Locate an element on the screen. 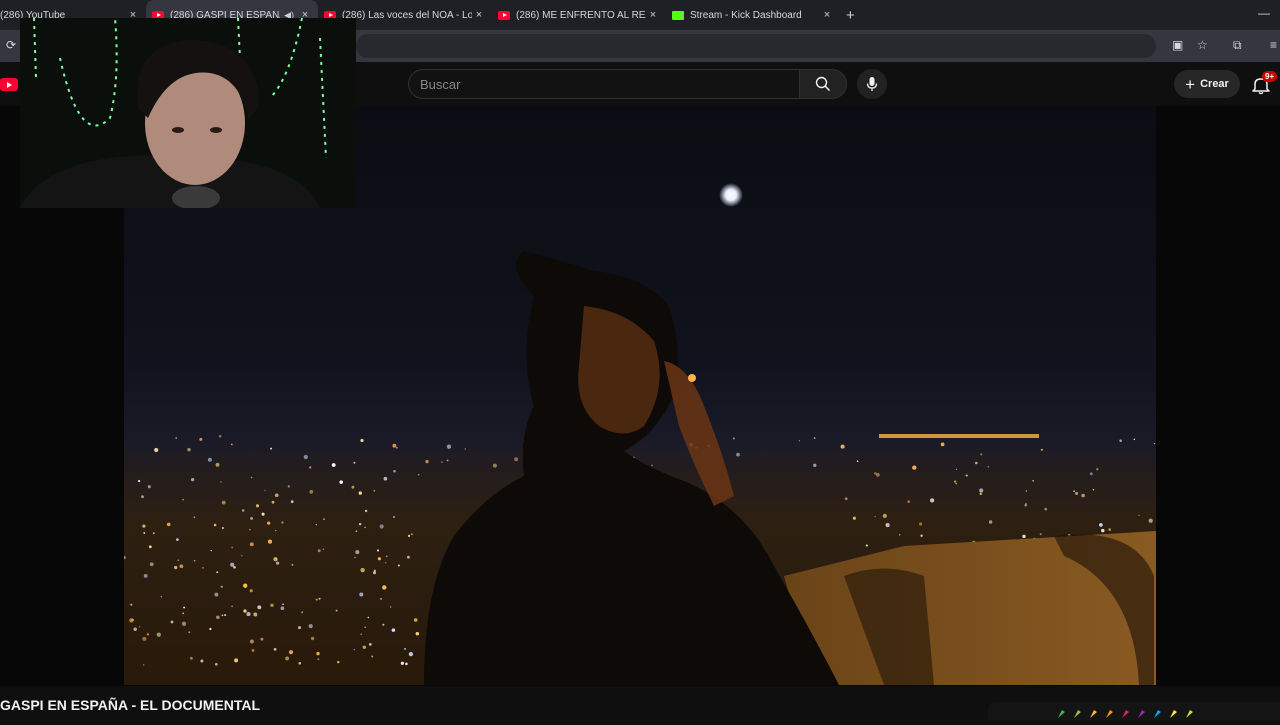 The height and width of the screenshot is (725, 1280). bookmark-star-icon: ☆ is located at coordinates (1202, 45).